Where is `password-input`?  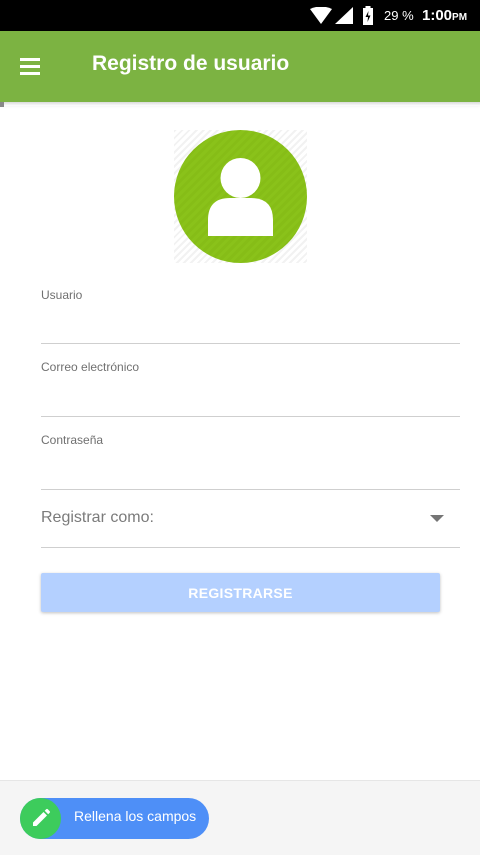 password-input is located at coordinates (252, 470).